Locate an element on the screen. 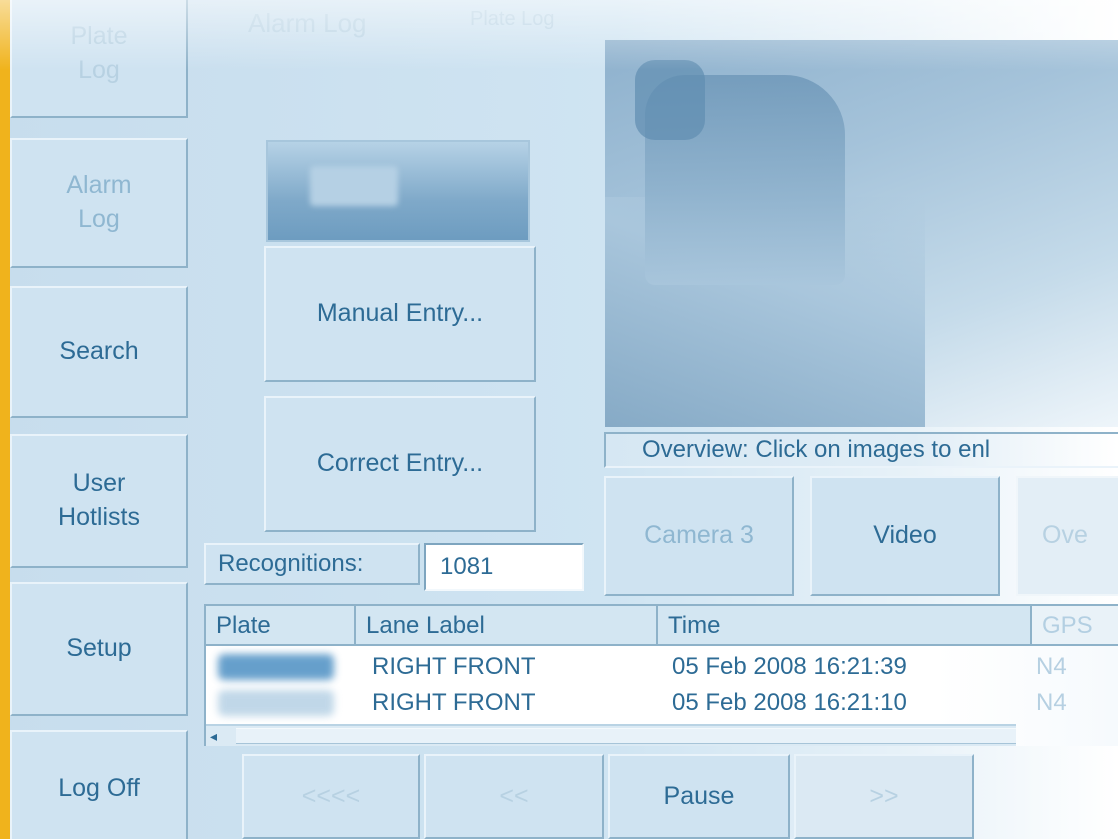 The width and height of the screenshot is (1118, 839). rewind-button: << is located at coordinates (514, 796).